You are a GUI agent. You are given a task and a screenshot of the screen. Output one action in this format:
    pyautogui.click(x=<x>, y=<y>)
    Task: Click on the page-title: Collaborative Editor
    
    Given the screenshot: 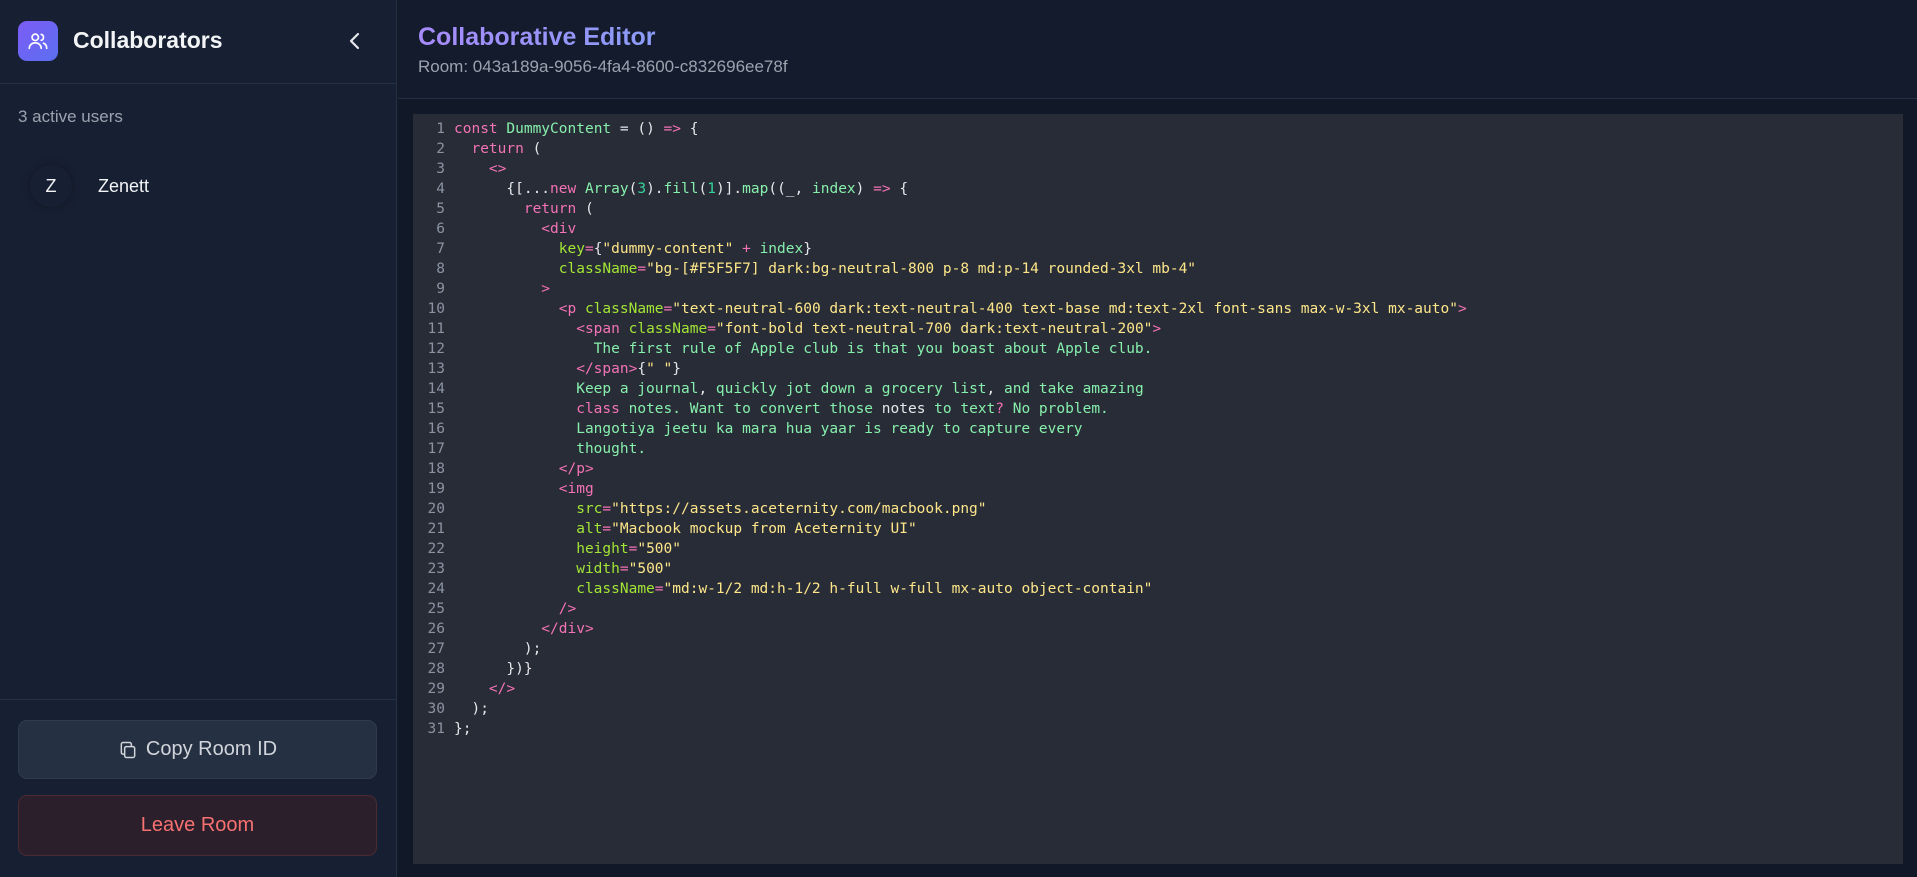 What is the action you would take?
    pyautogui.click(x=537, y=37)
    